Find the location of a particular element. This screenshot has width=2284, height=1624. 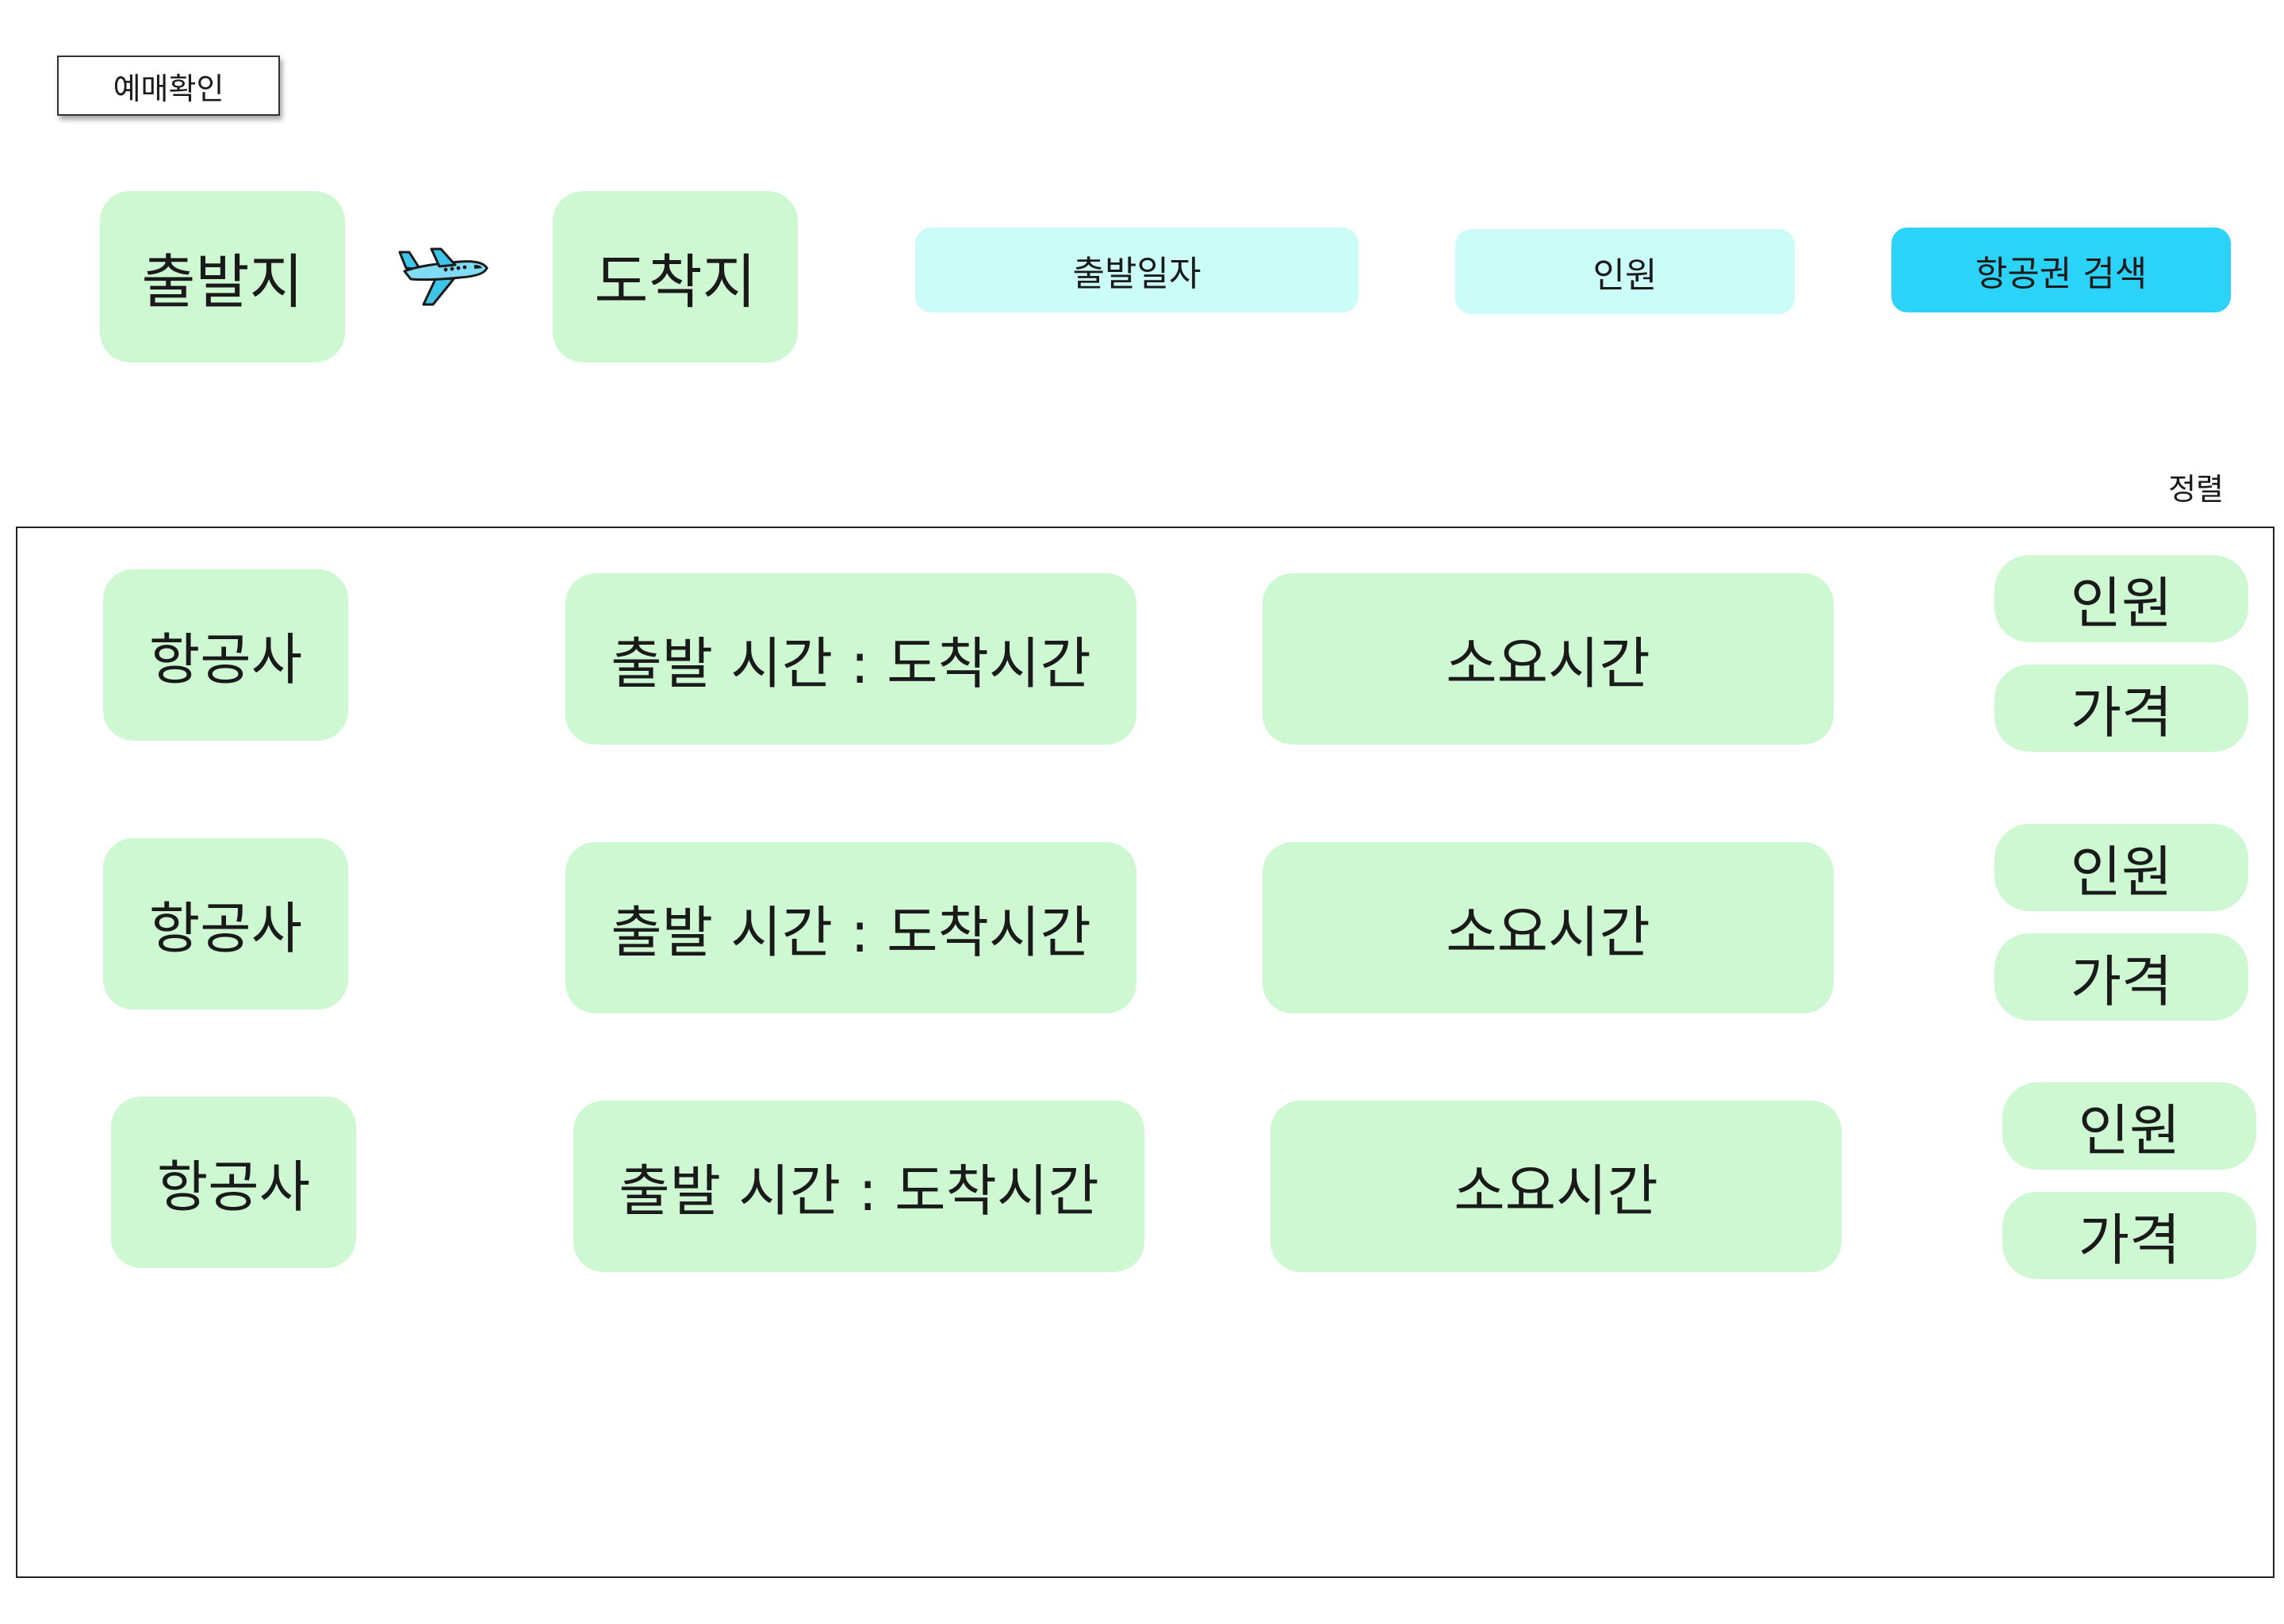

flight-search-button: 항공권 검색 is located at coordinates (2061, 270).